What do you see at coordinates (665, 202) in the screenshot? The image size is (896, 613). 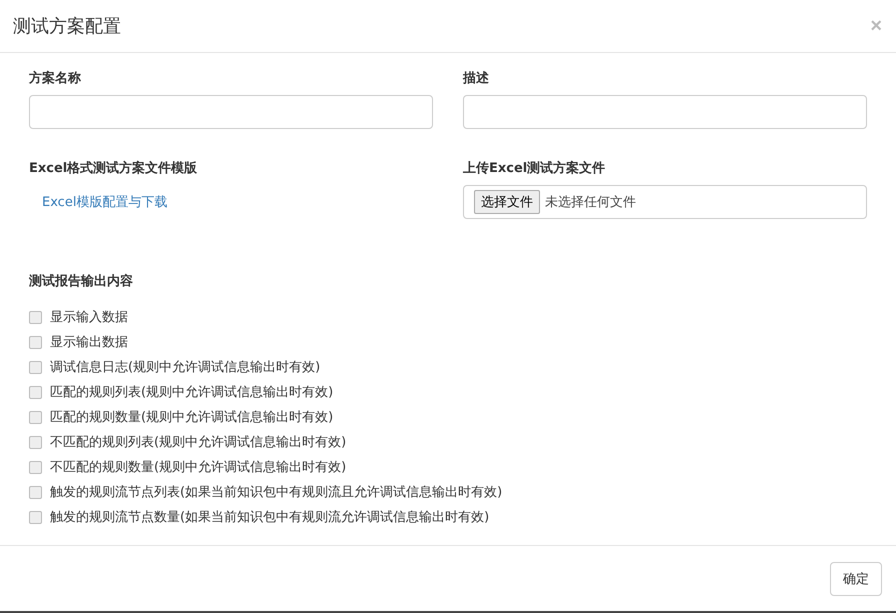 I see `file-field: 选择文件 未选择任何文件` at bounding box center [665, 202].